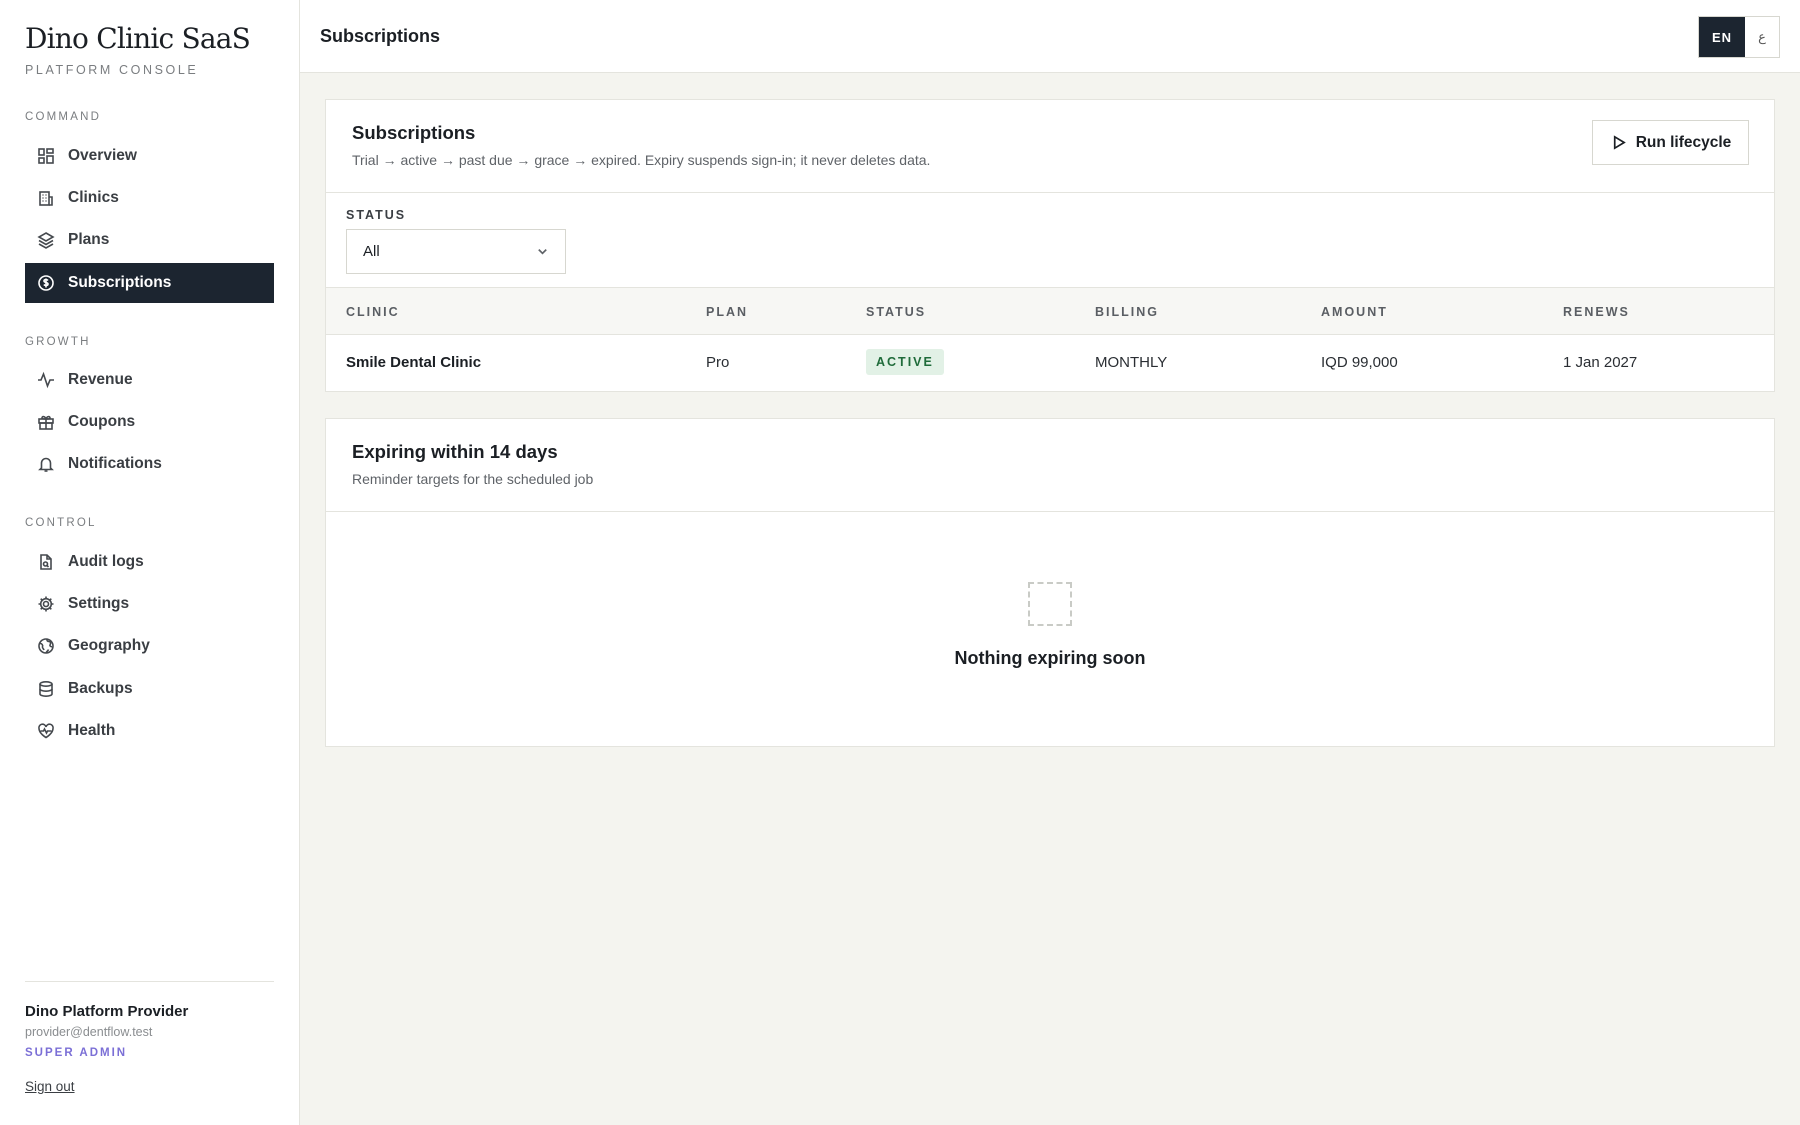 This screenshot has height=1125, width=1800. What do you see at coordinates (46, 604) in the screenshot?
I see `gear-icon` at bounding box center [46, 604].